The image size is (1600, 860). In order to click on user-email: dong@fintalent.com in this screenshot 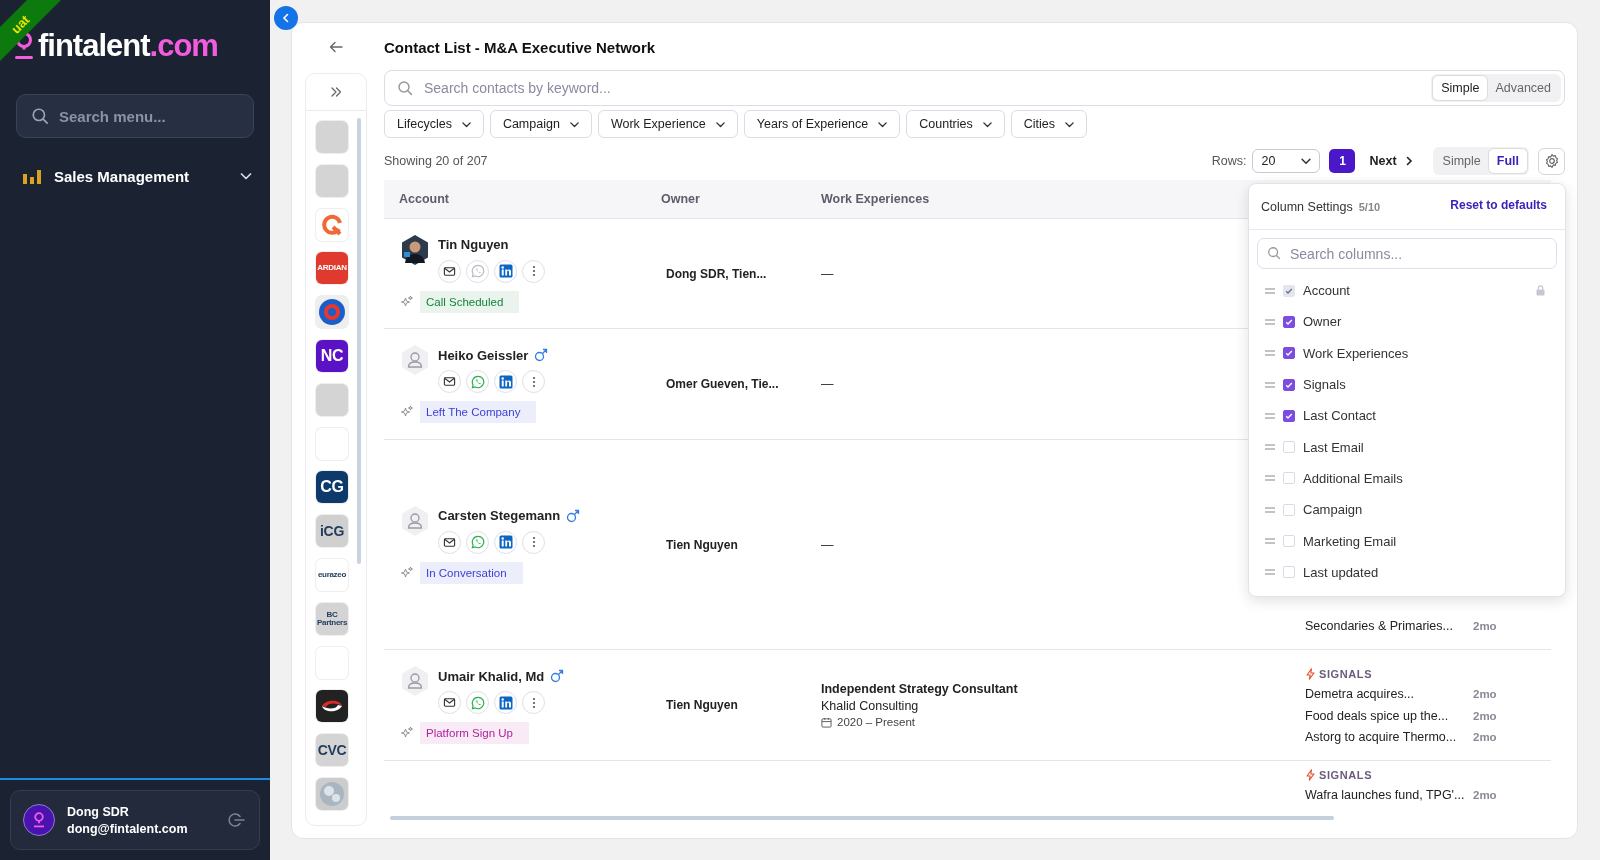, I will do `click(128, 828)`.